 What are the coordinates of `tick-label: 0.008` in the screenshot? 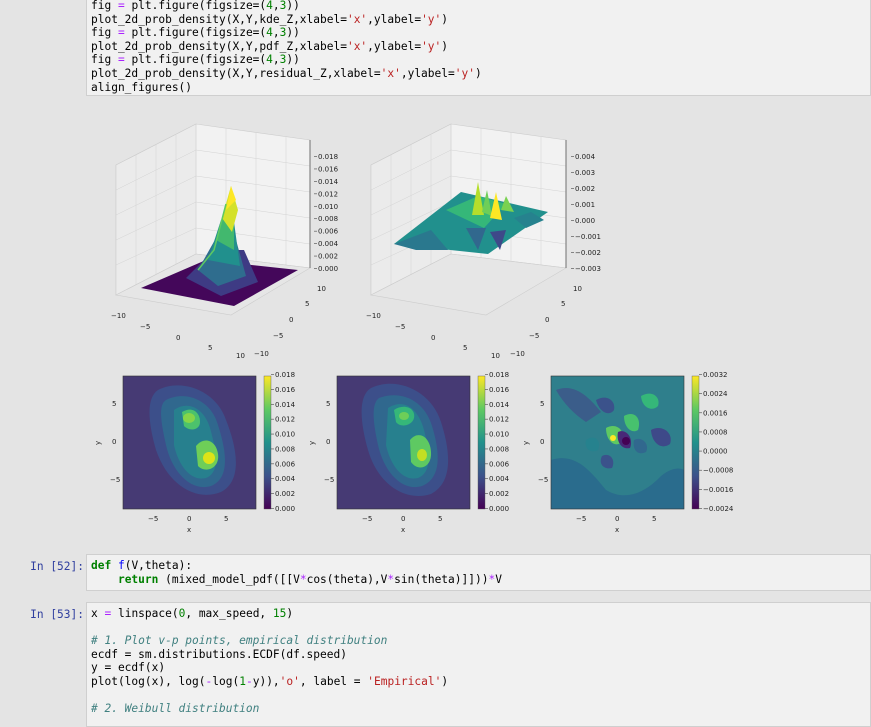 It's located at (328, 219).